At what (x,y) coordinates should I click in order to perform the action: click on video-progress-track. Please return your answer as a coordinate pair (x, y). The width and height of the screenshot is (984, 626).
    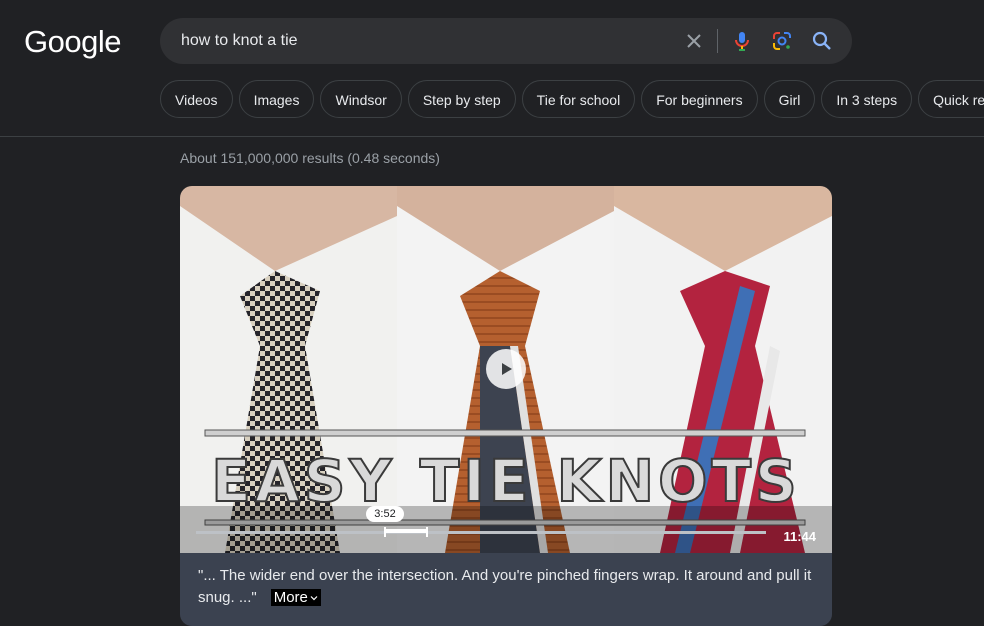
    Looking at the image, I should click on (481, 532).